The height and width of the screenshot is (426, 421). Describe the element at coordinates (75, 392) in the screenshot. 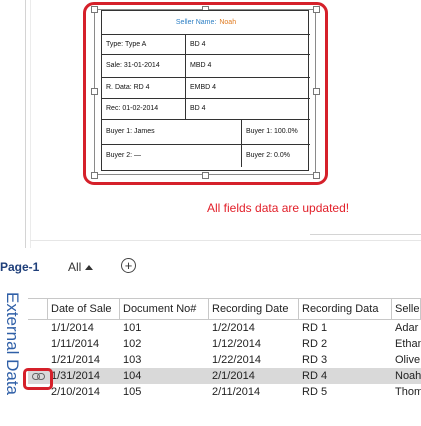

I see `table-cell: 2/10/2014` at that location.